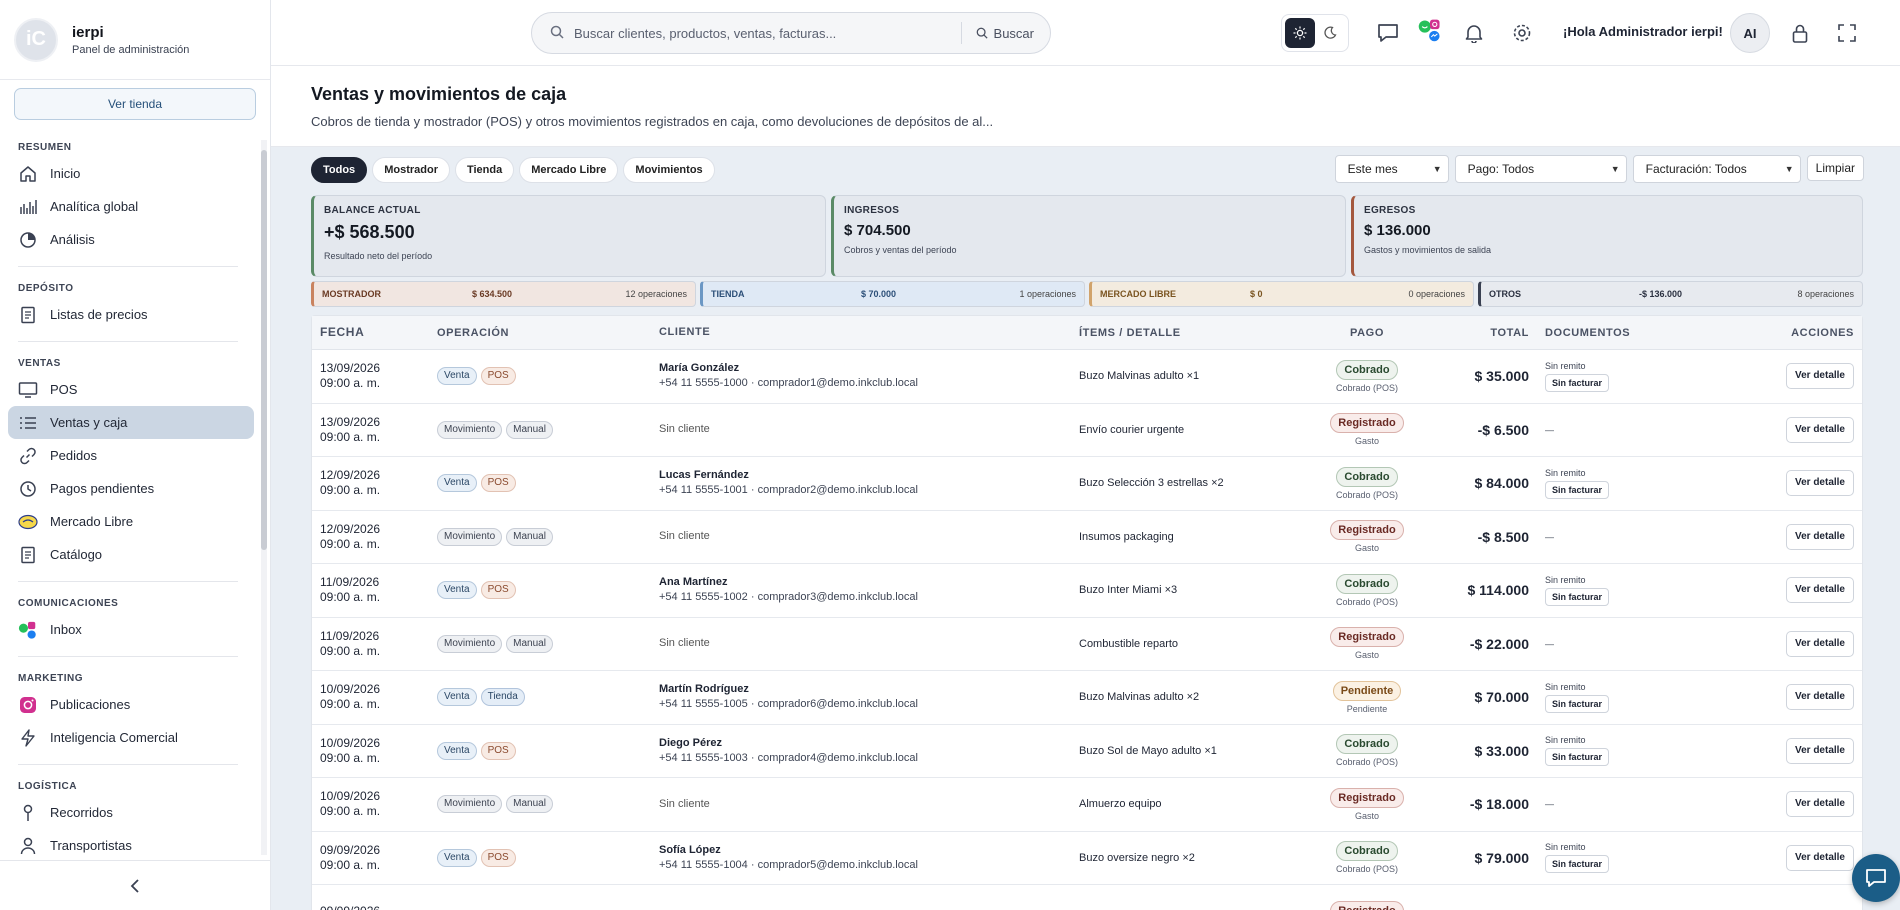 The height and width of the screenshot is (910, 1900). What do you see at coordinates (350, 582) in the screenshot?
I see `row-date: 11/09/2026` at bounding box center [350, 582].